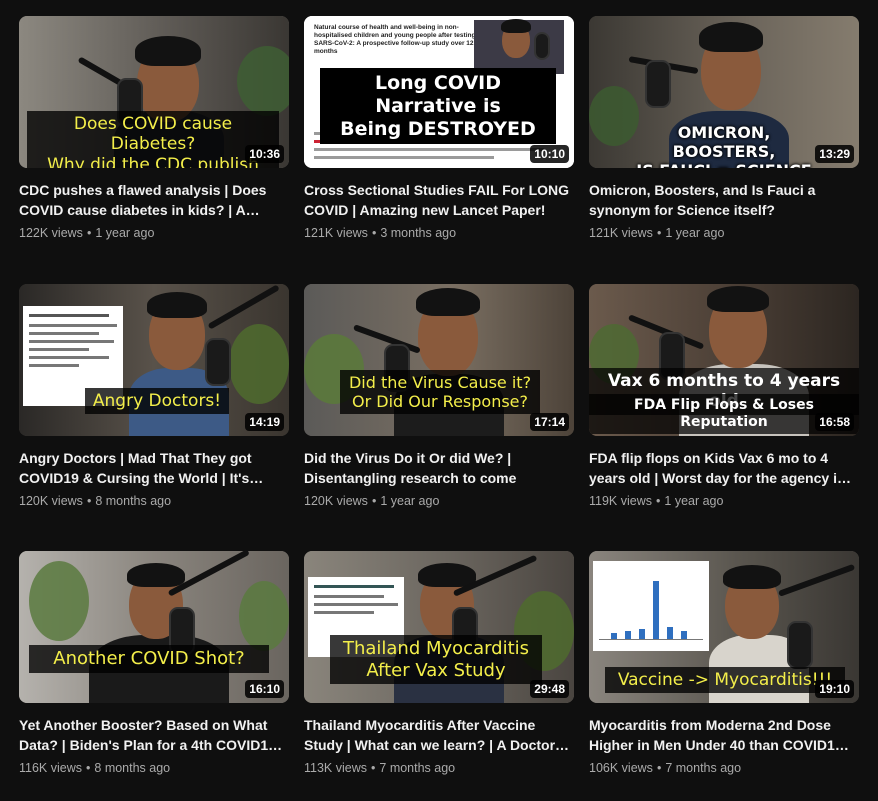 The height and width of the screenshot is (801, 878). I want to click on thumbnail-caption: OMICRON, BOOSTERS, IS FAUCI = SCIENCE, so click(723, 145).